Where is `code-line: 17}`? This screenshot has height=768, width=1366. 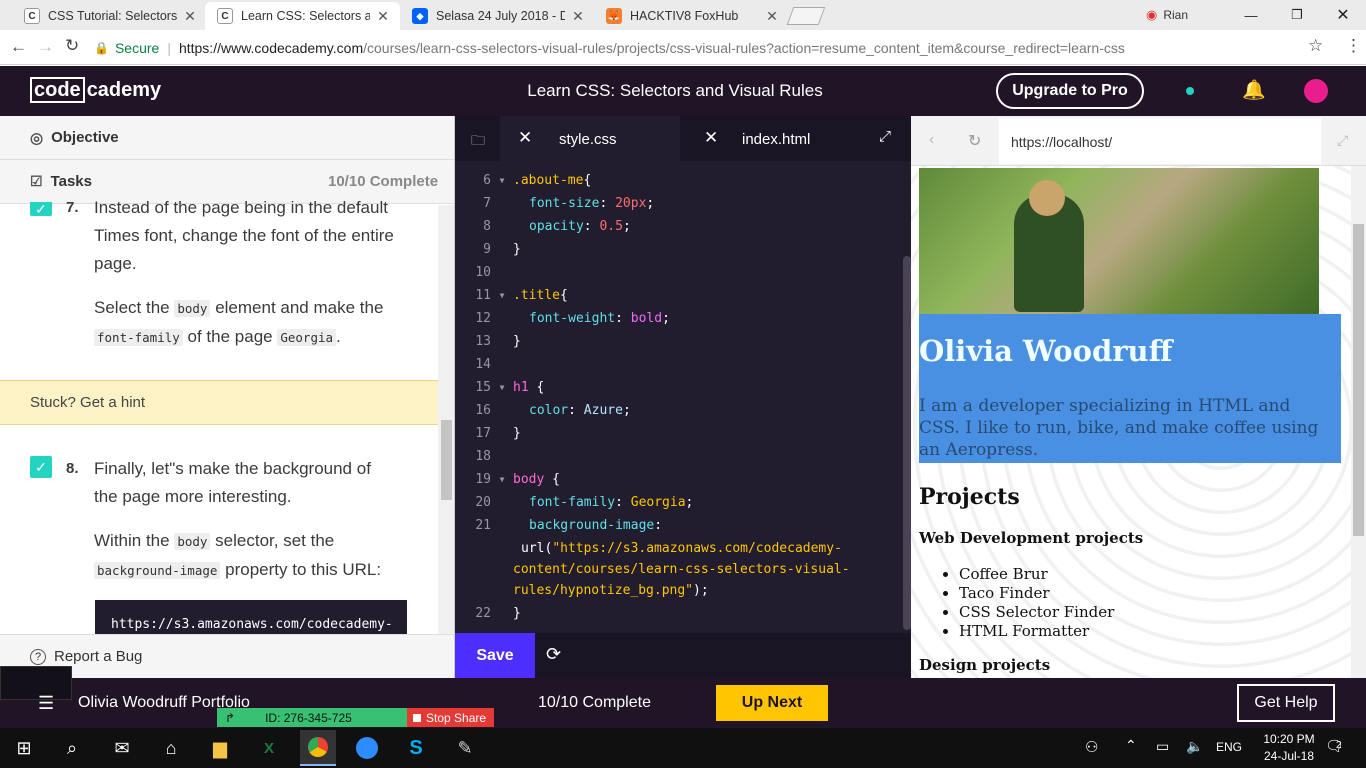
code-line: 17} is located at coordinates (487, 433).